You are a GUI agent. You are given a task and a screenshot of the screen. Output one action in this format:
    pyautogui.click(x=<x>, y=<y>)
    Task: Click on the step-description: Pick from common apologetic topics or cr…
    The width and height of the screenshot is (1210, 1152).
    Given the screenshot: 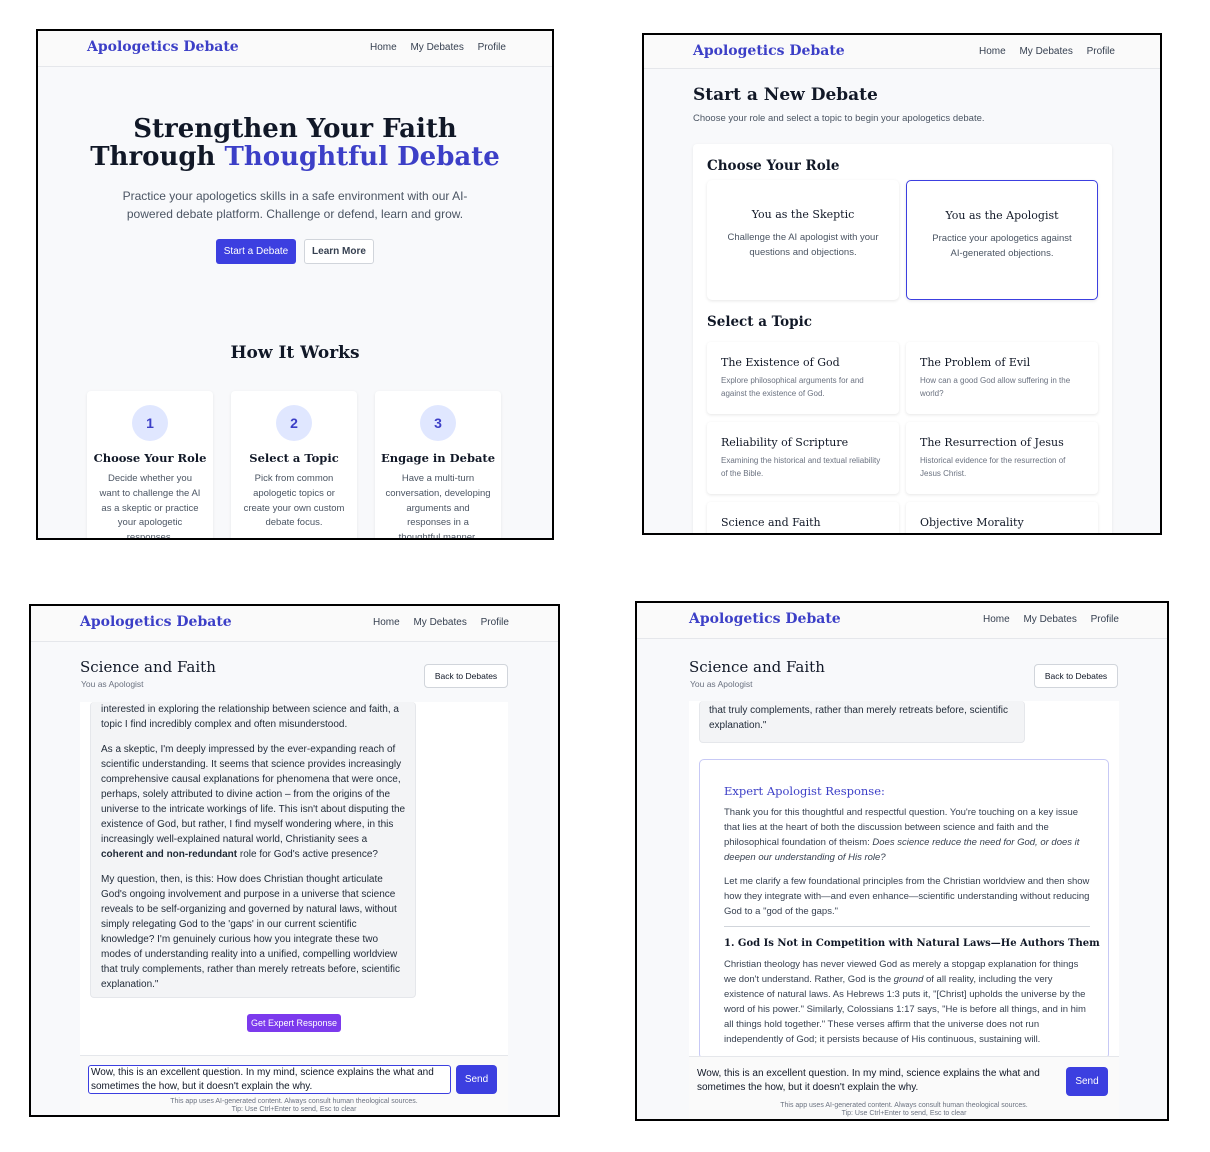 What is the action you would take?
    pyautogui.click(x=294, y=501)
    